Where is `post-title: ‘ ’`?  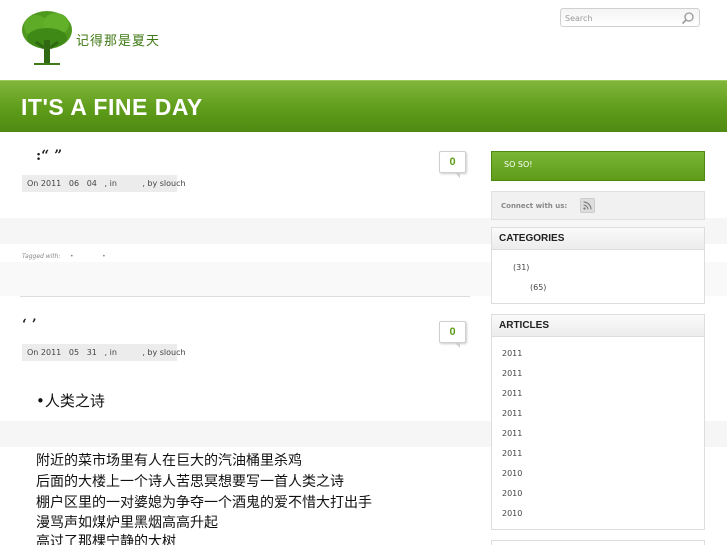 post-title: ‘ ’ is located at coordinates (29, 325).